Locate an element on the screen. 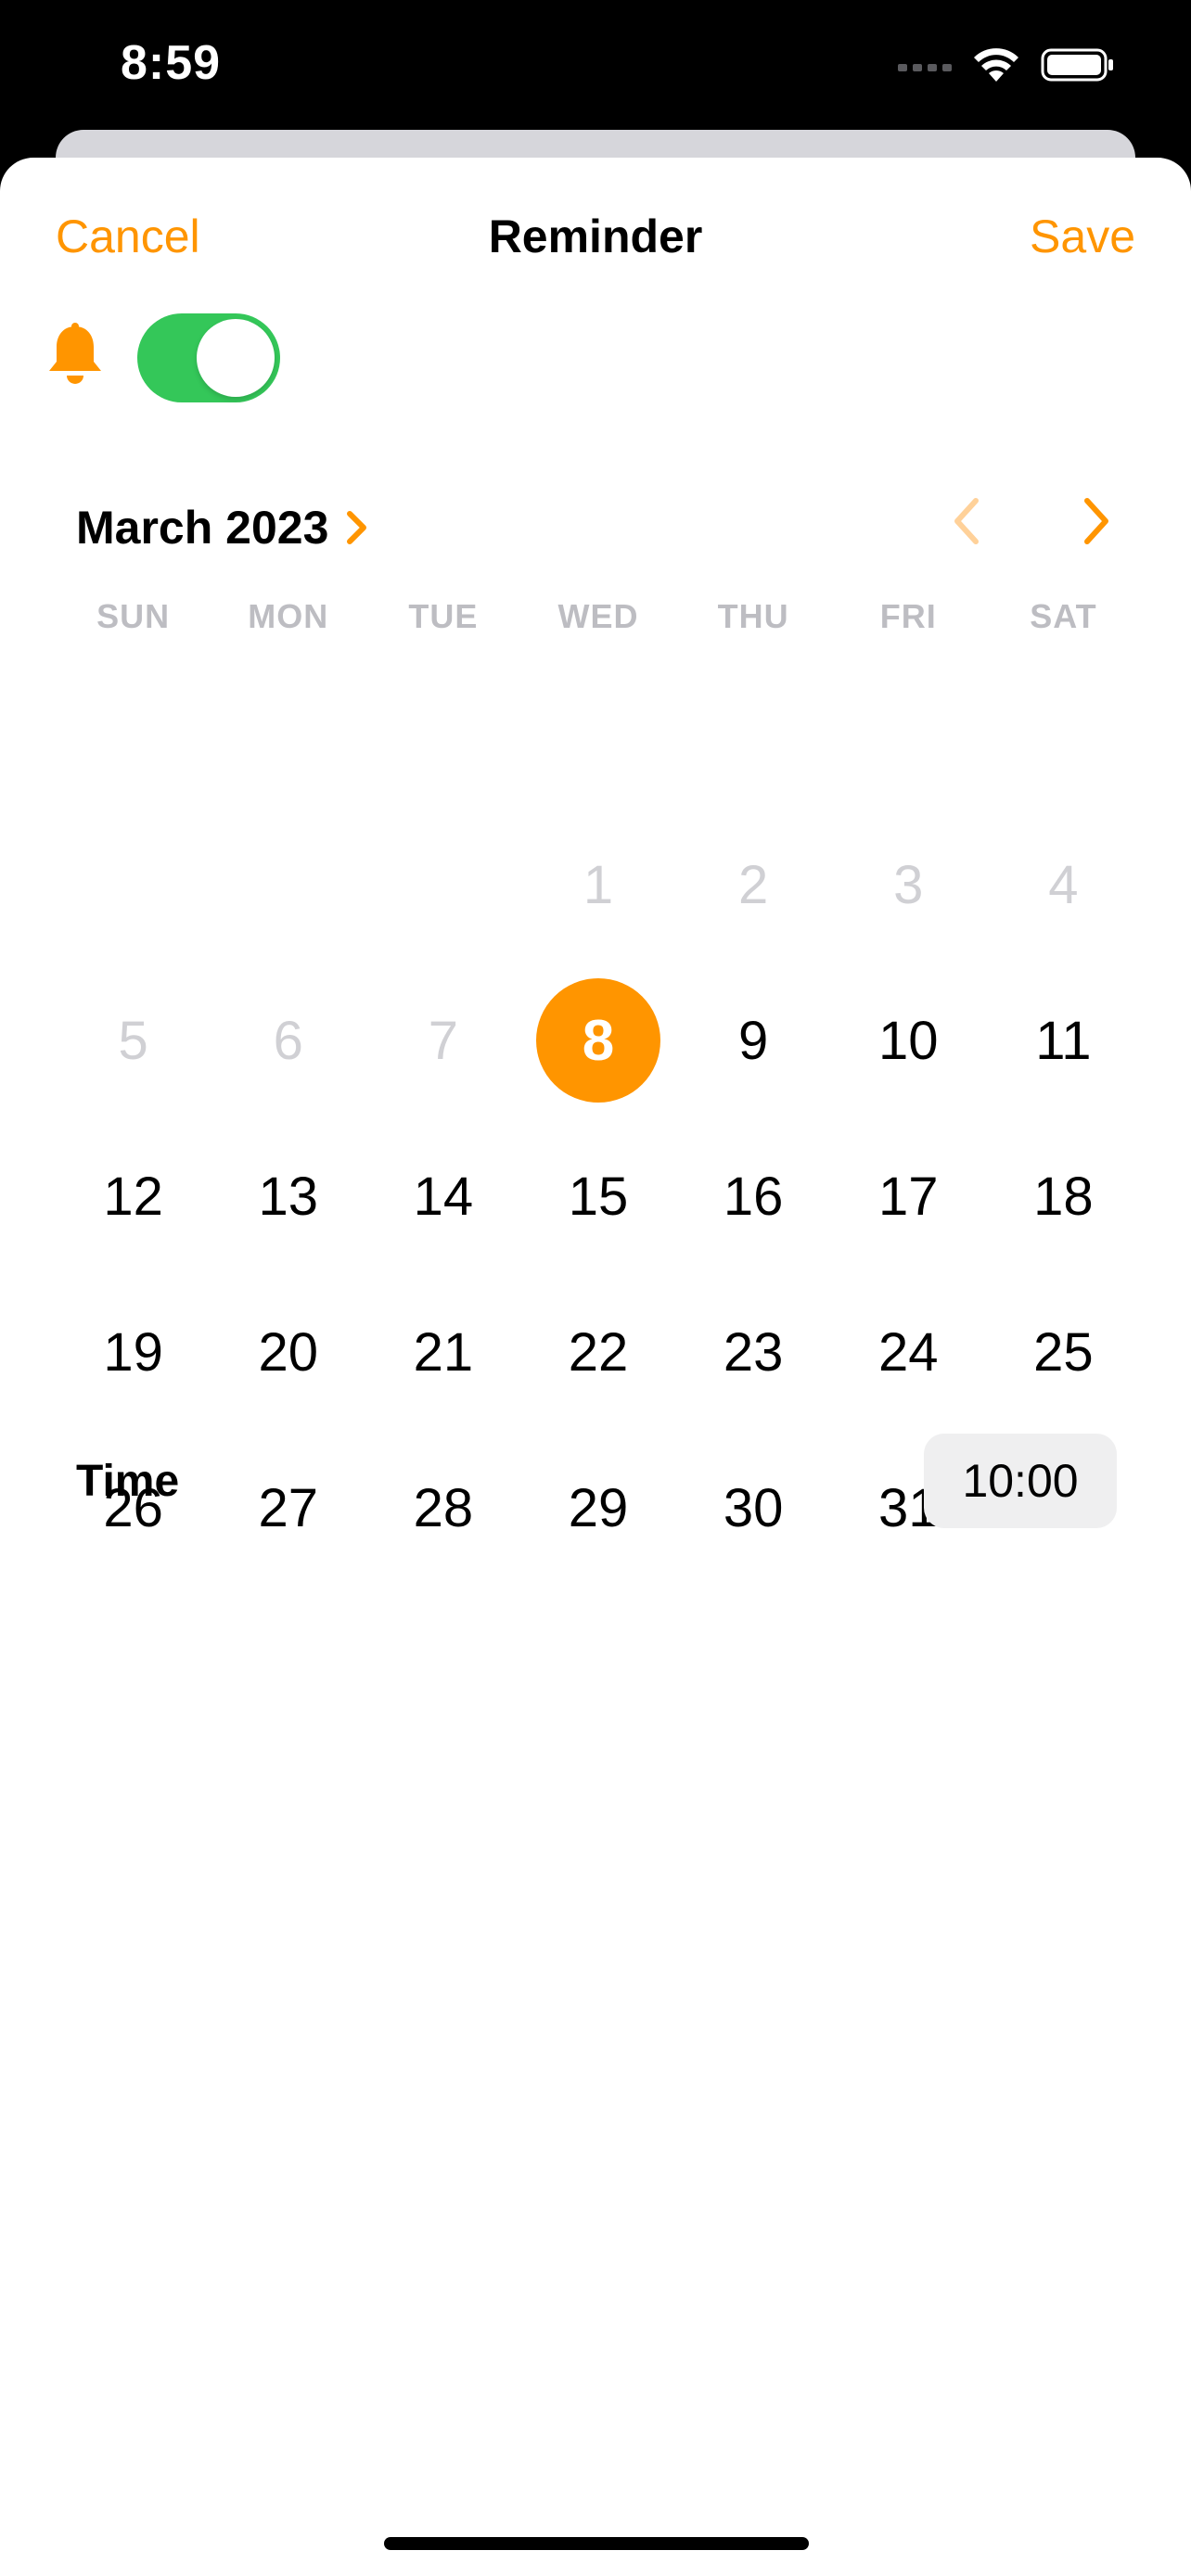 The width and height of the screenshot is (1191, 2576). day-cell: 29 is located at coordinates (597, 1508).